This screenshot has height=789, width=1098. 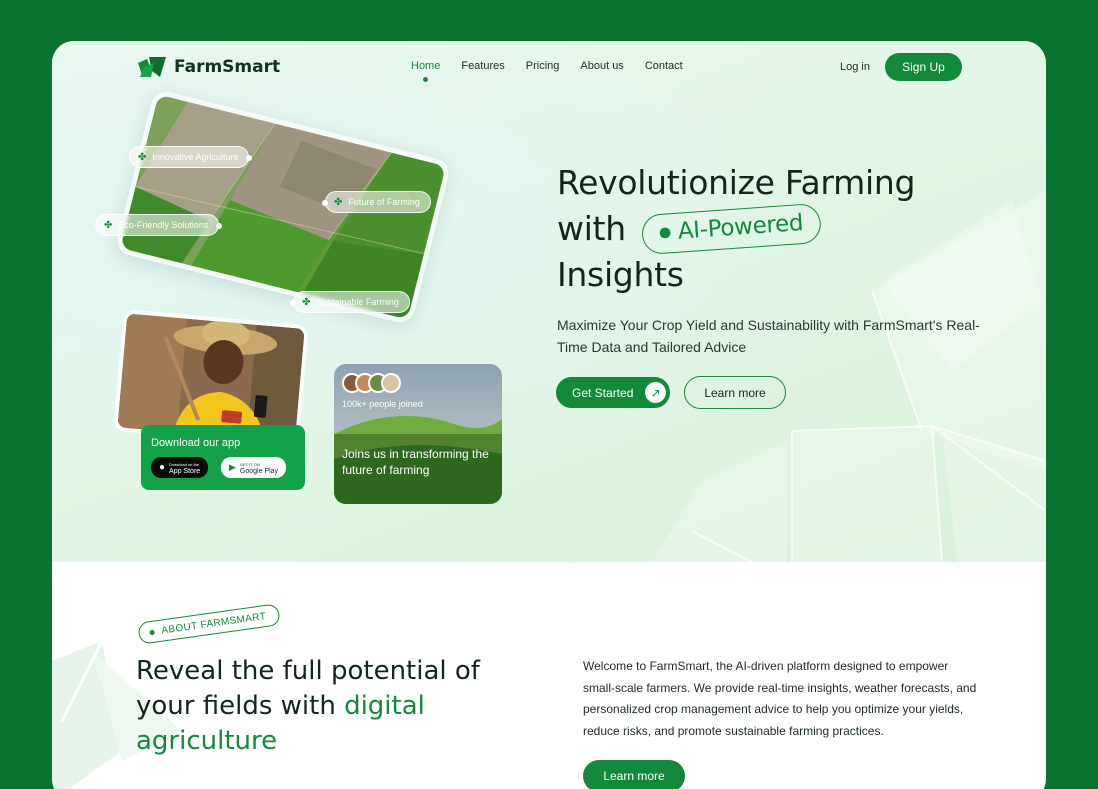 What do you see at coordinates (613, 392) in the screenshot?
I see `get-started-button: Get Started ↗` at bounding box center [613, 392].